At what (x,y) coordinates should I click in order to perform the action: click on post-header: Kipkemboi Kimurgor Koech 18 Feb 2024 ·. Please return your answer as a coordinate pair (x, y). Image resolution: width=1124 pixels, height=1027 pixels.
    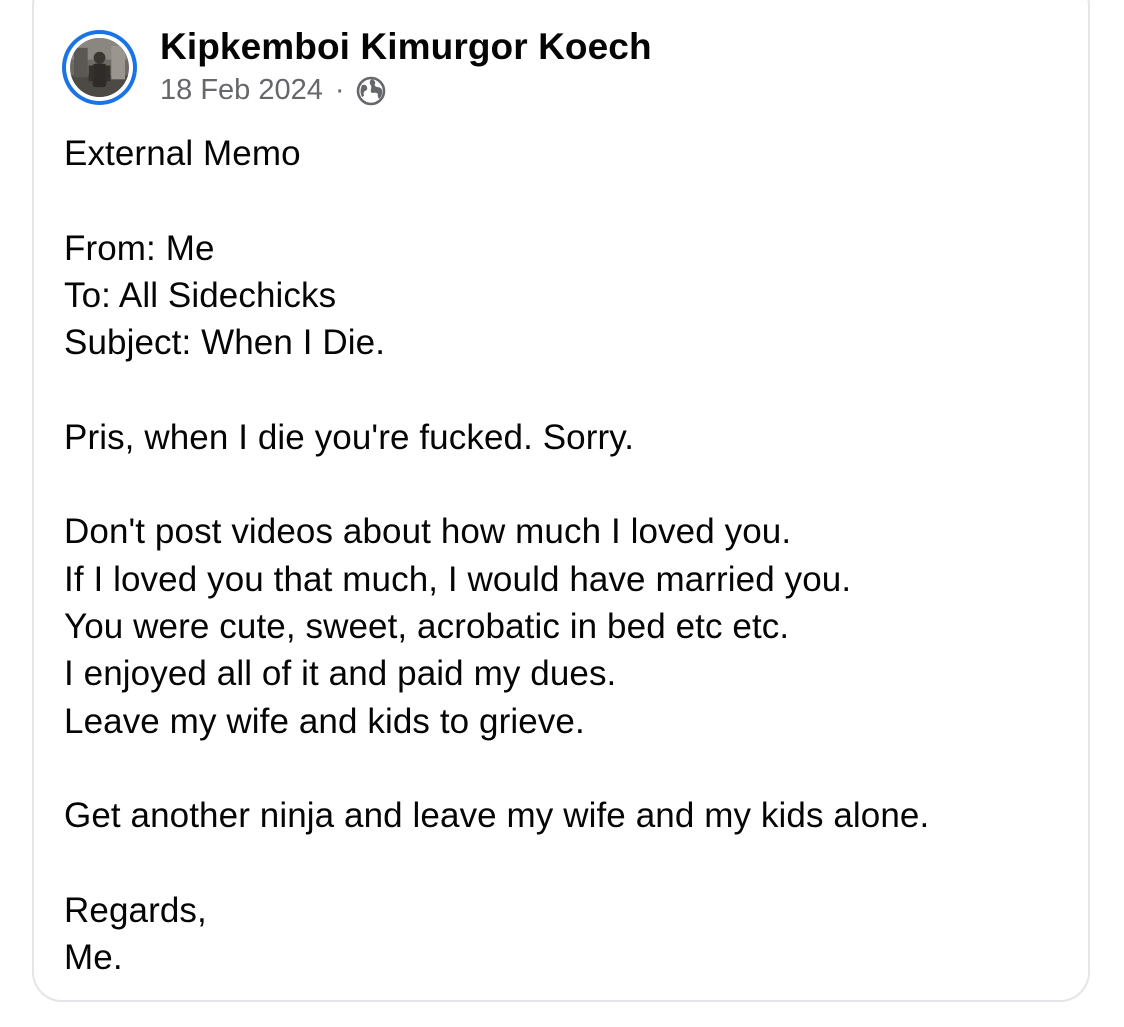
    Looking at the image, I should click on (512, 63).